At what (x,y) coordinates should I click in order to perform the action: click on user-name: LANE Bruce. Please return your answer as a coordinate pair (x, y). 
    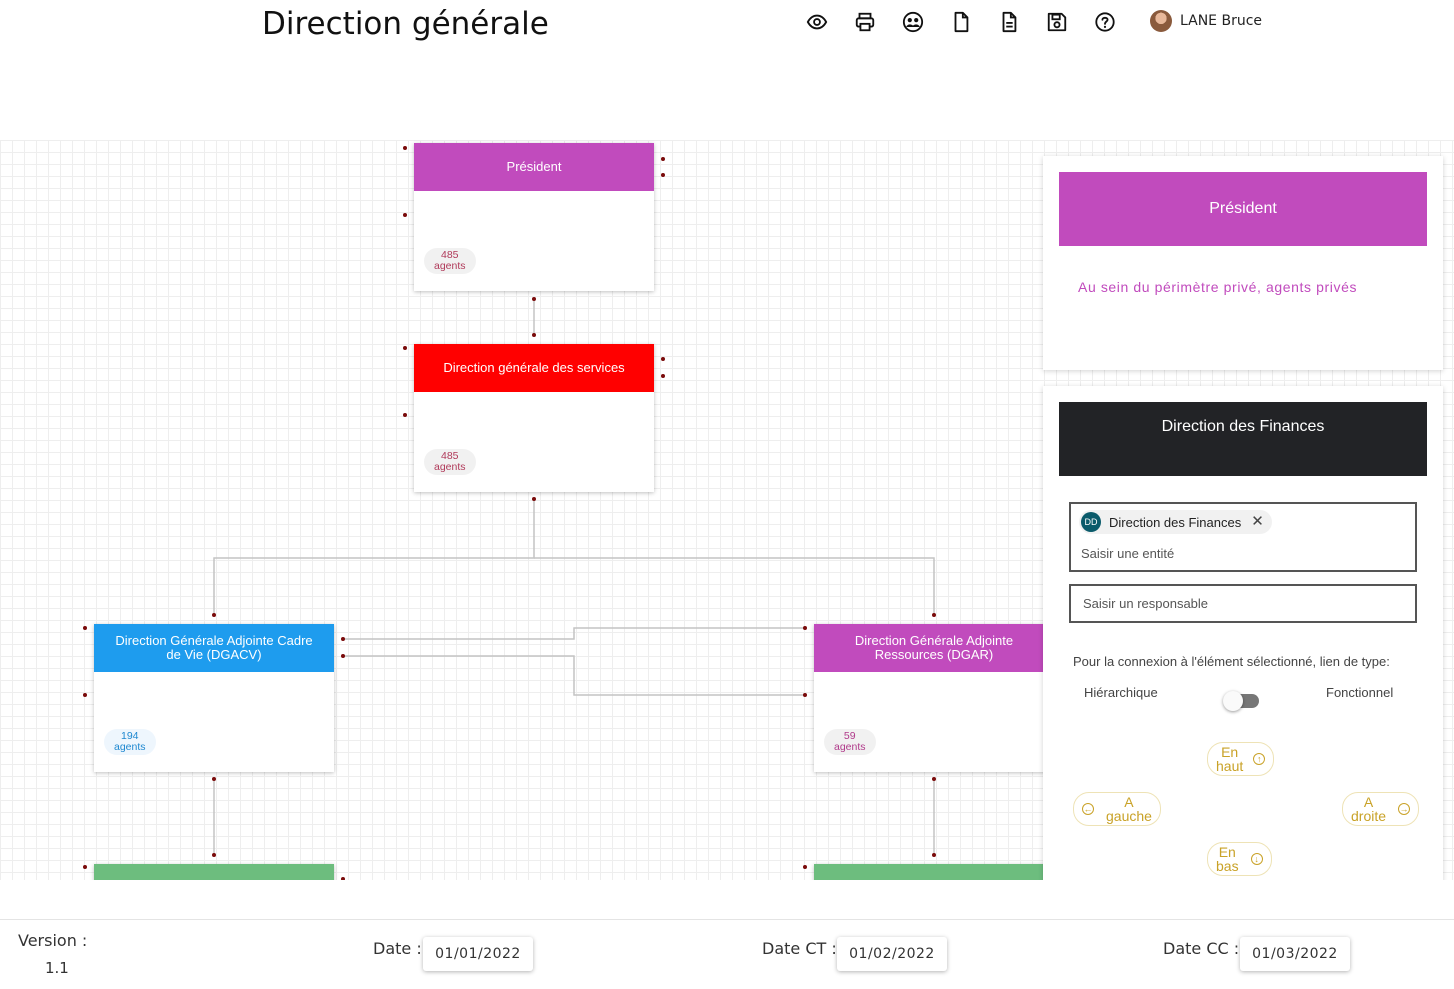
    Looking at the image, I should click on (1221, 21).